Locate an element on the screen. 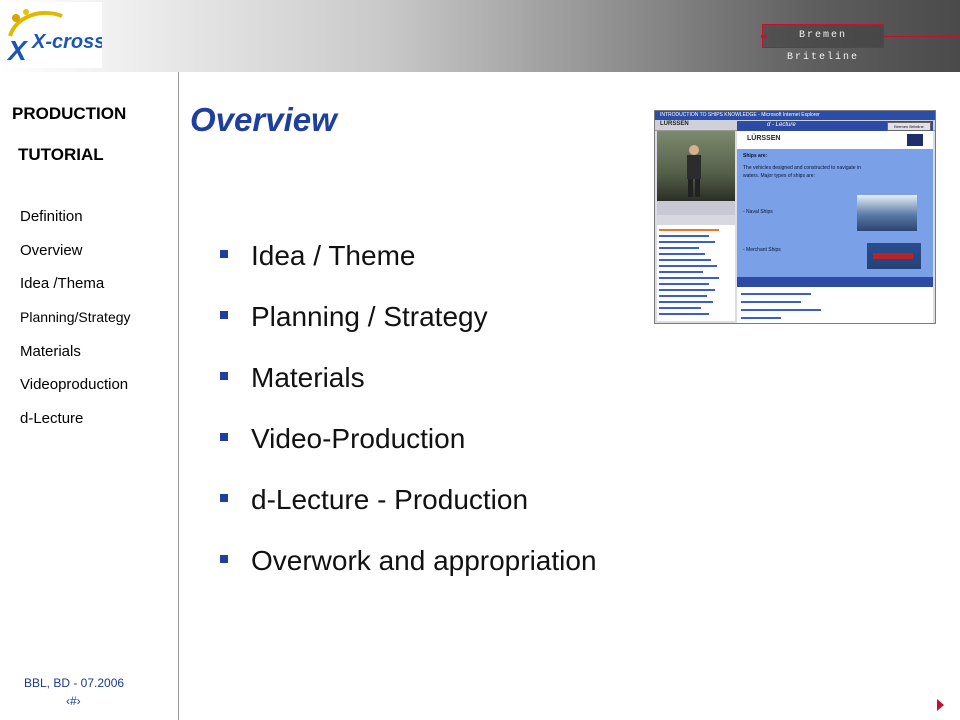 The image size is (960, 720). sidebar-divider is located at coordinates (178, 396).